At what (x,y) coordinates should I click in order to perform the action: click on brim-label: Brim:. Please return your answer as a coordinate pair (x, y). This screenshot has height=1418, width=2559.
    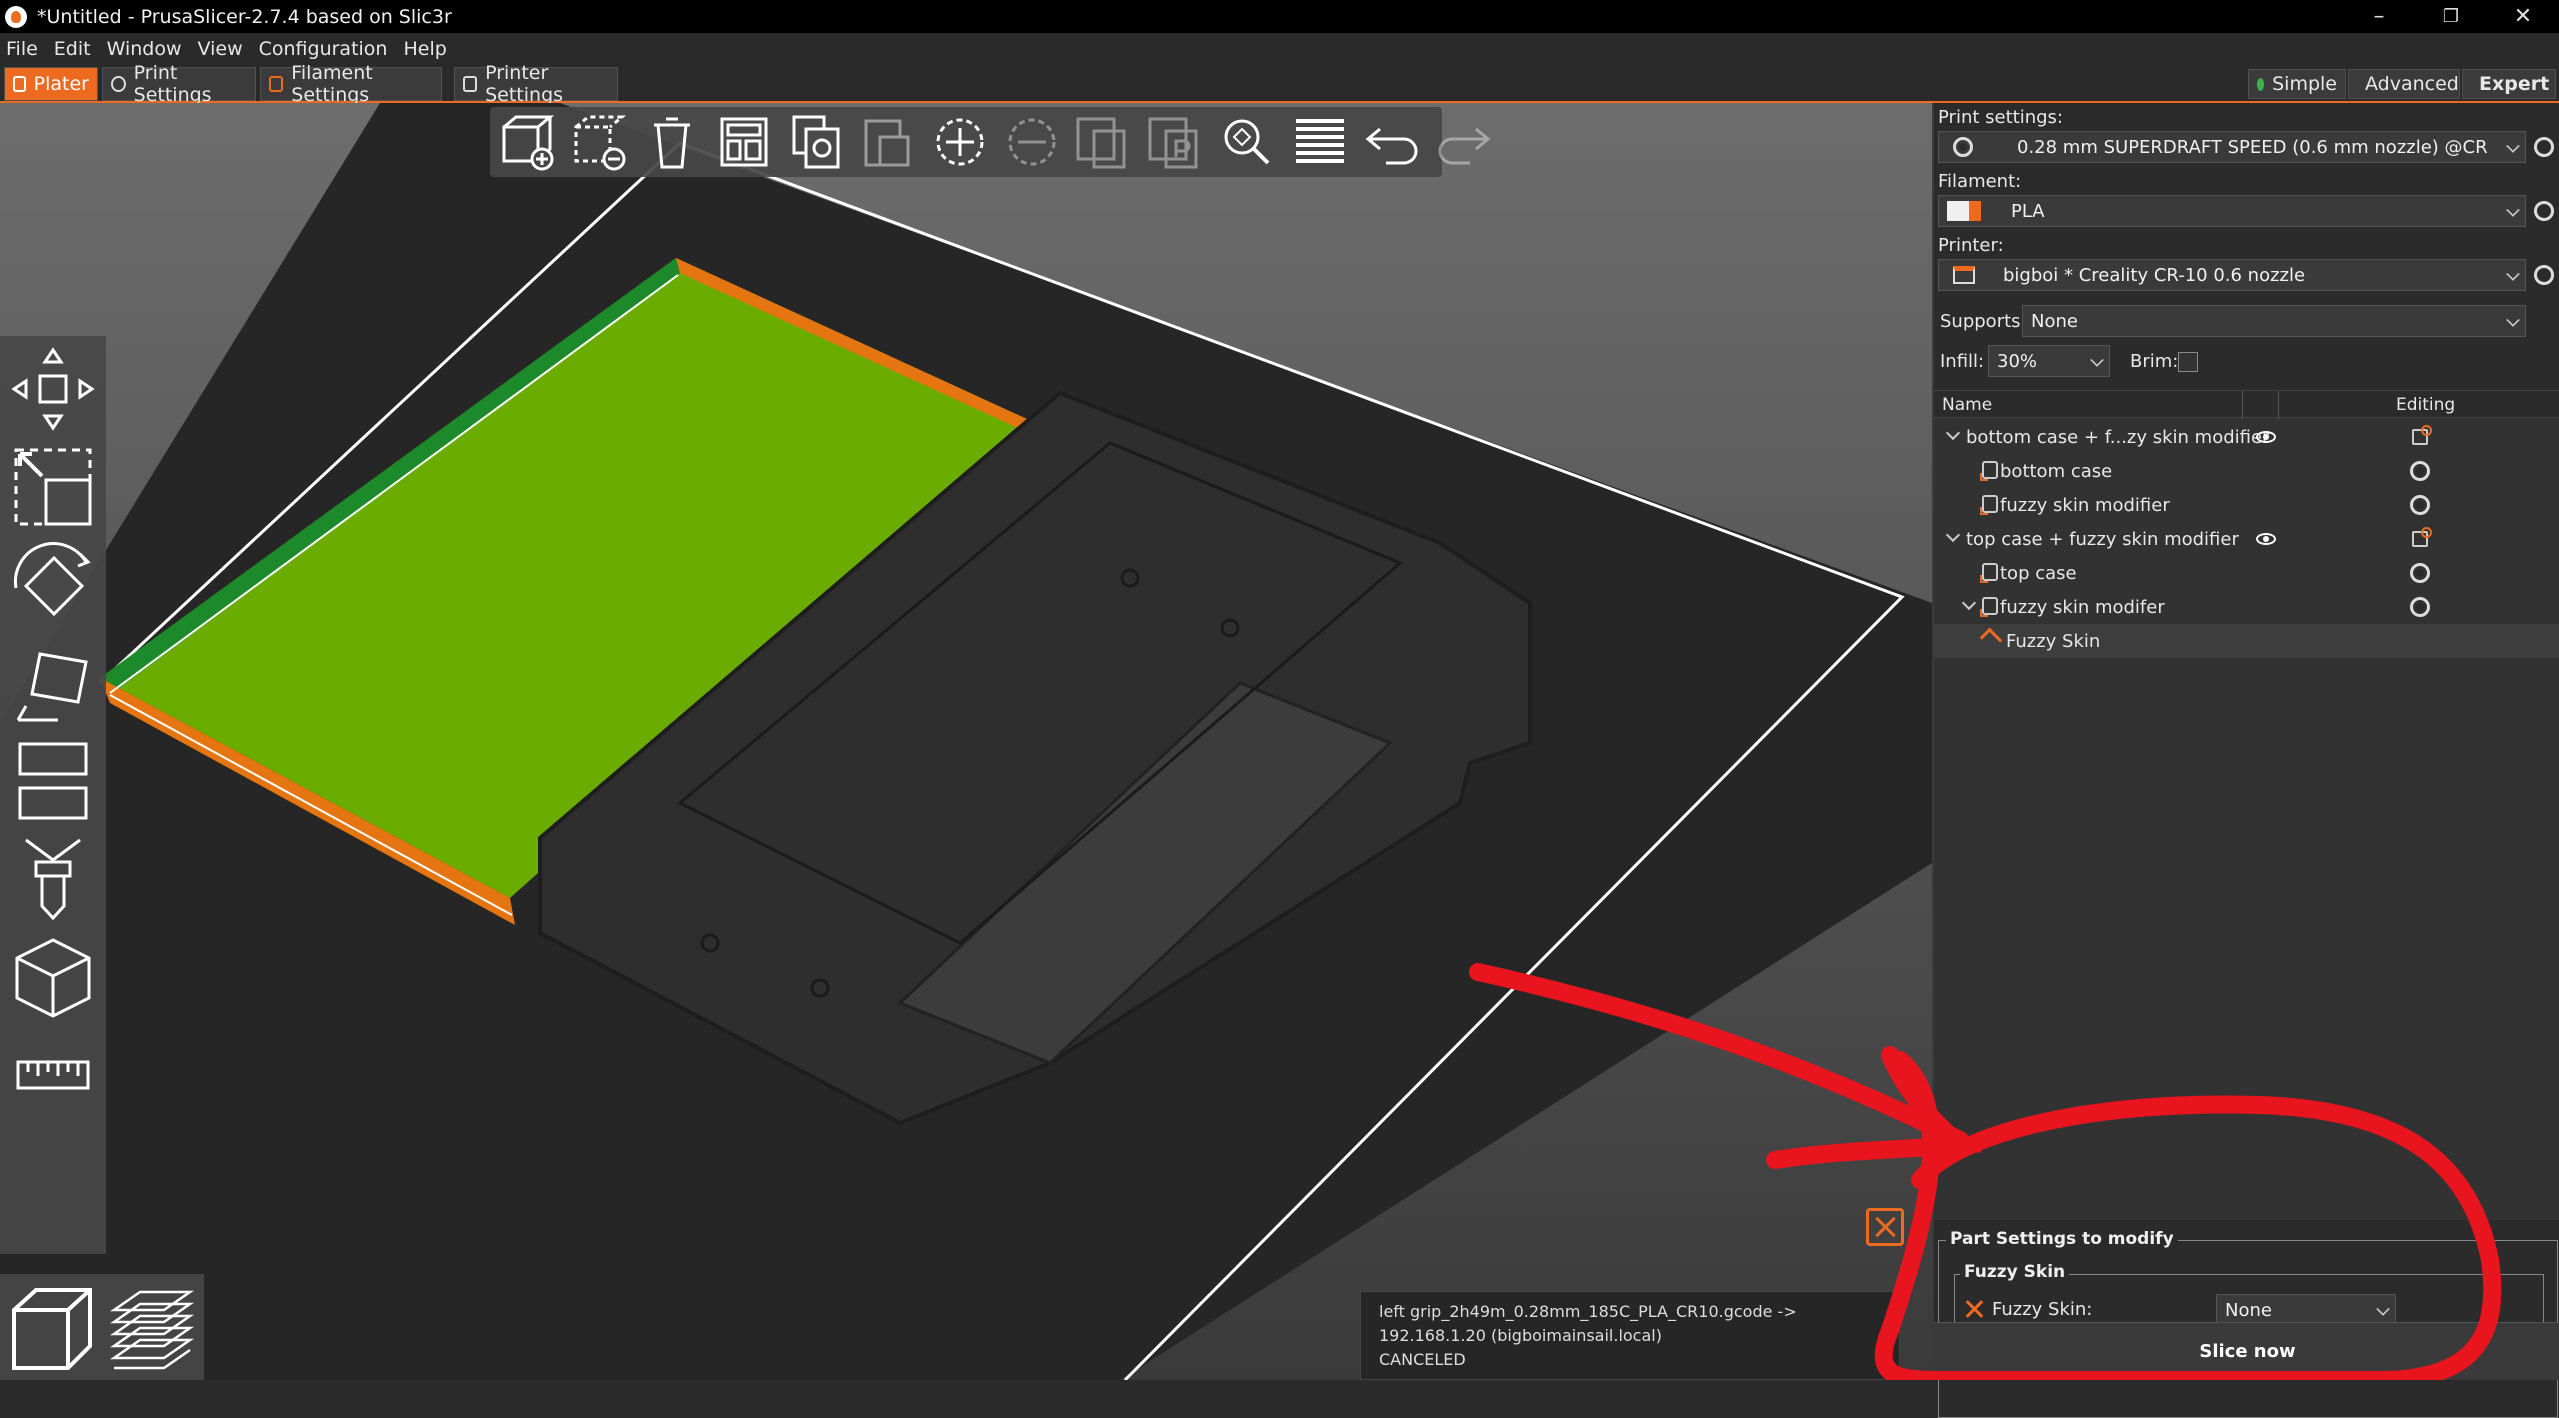
    Looking at the image, I should click on (2154, 361).